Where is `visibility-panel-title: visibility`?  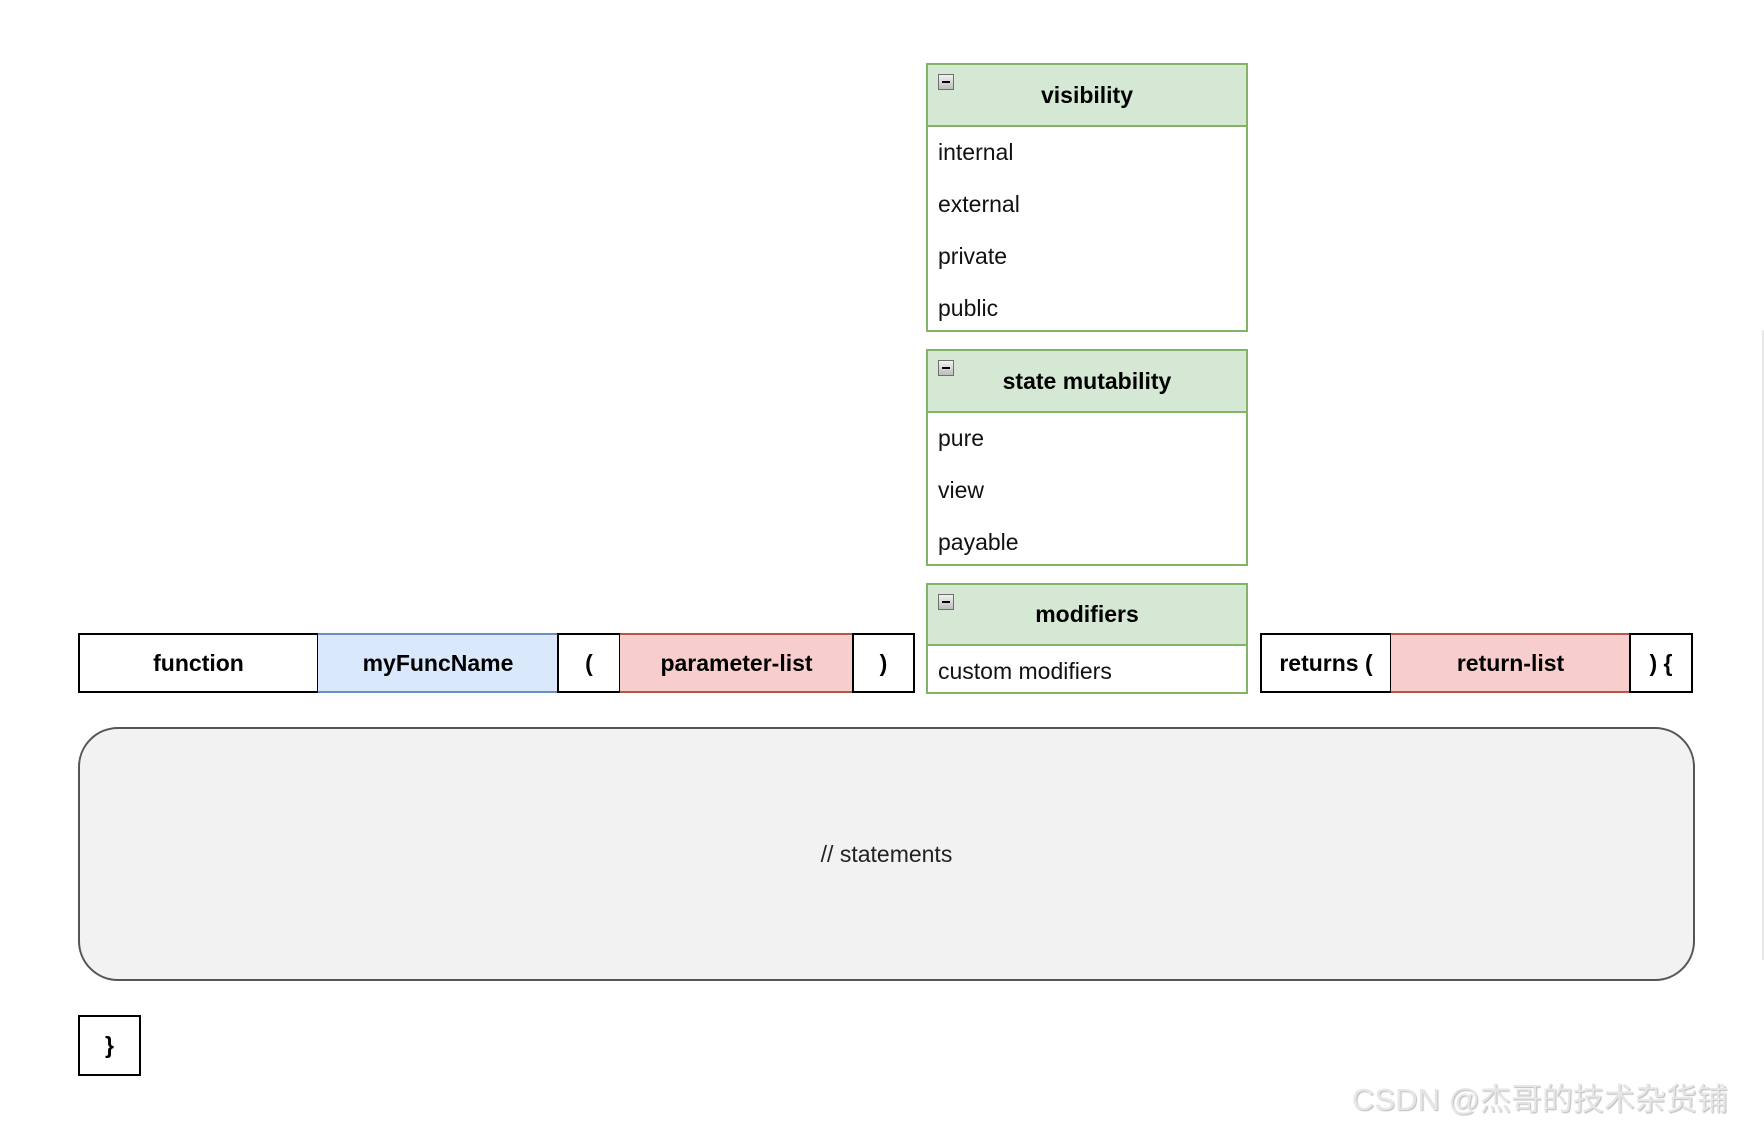
visibility-panel-title: visibility is located at coordinates (1087, 94).